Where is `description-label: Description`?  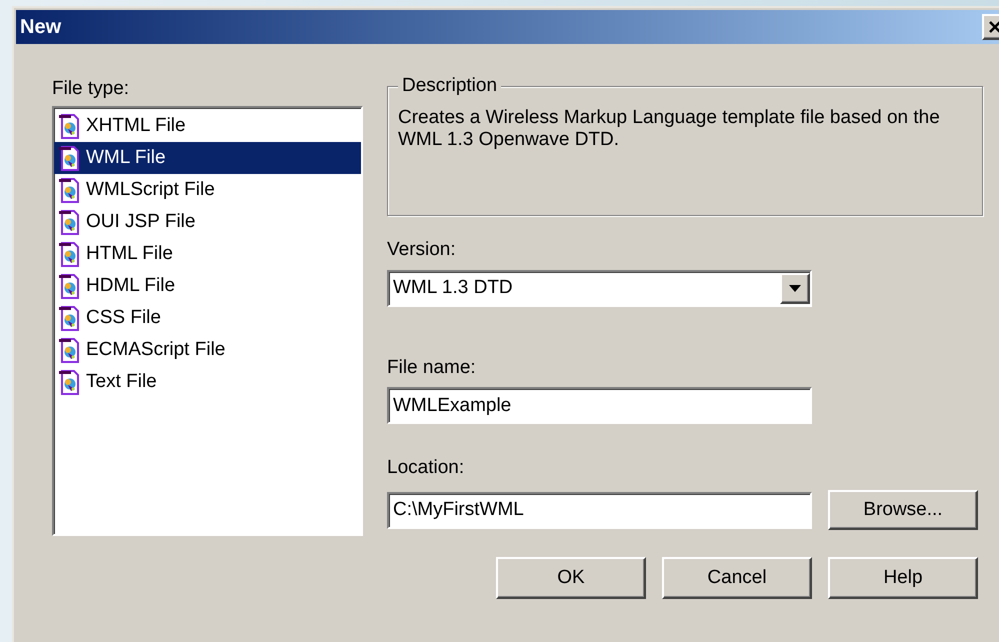
description-label: Description is located at coordinates (450, 86).